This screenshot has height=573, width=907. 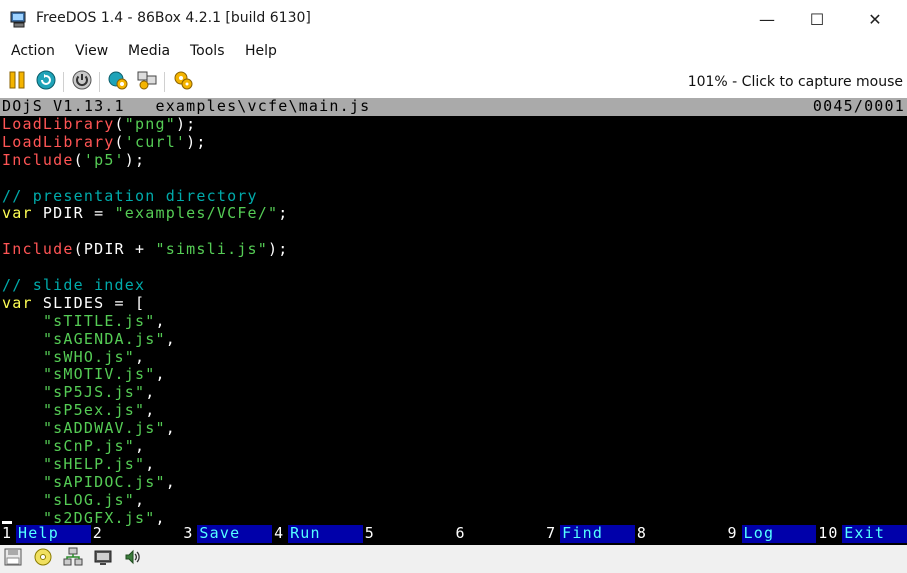 I want to click on function-key-8: 8, so click(x=680, y=533).